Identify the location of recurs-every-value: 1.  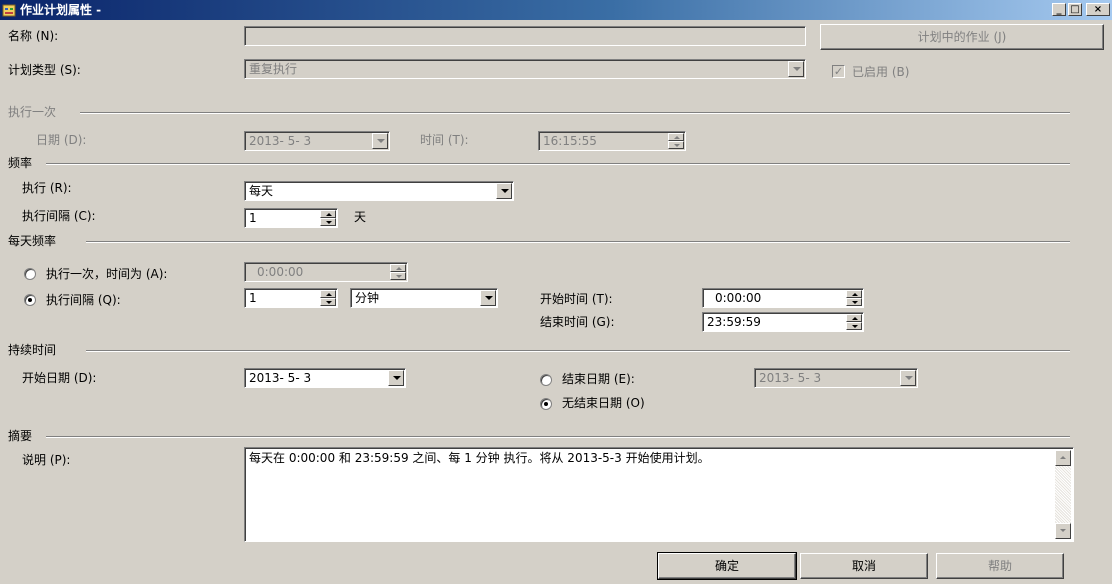
(253, 218).